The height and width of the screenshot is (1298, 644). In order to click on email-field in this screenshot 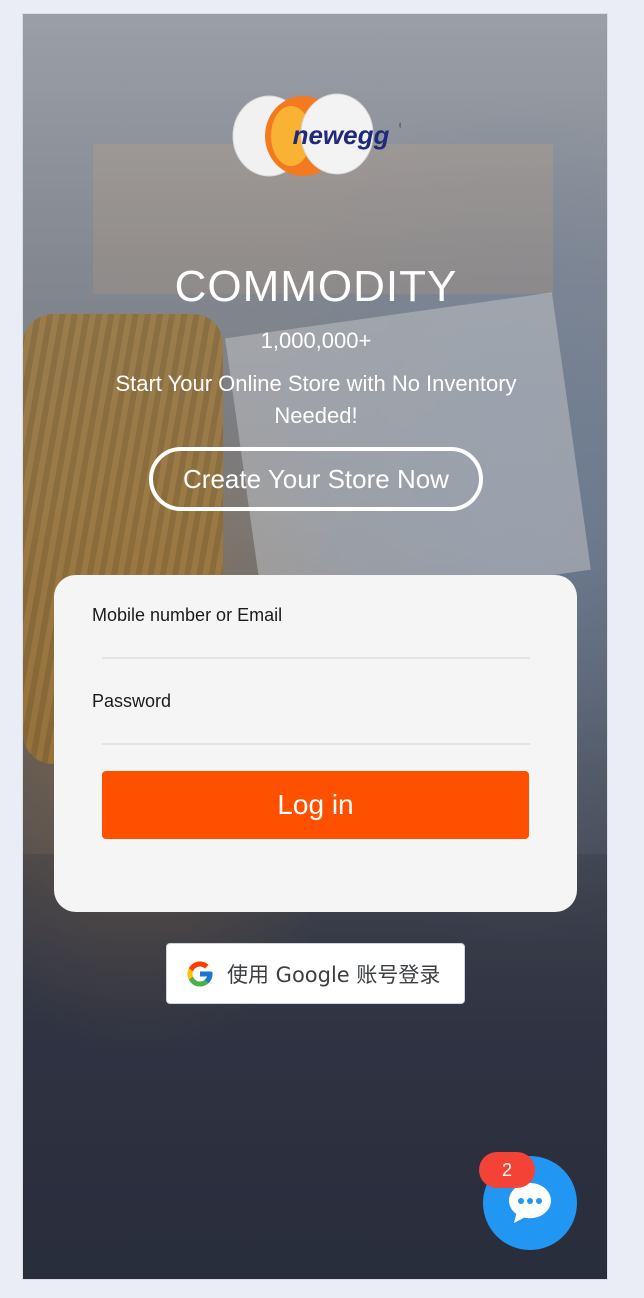, I will do `click(316, 658)`.